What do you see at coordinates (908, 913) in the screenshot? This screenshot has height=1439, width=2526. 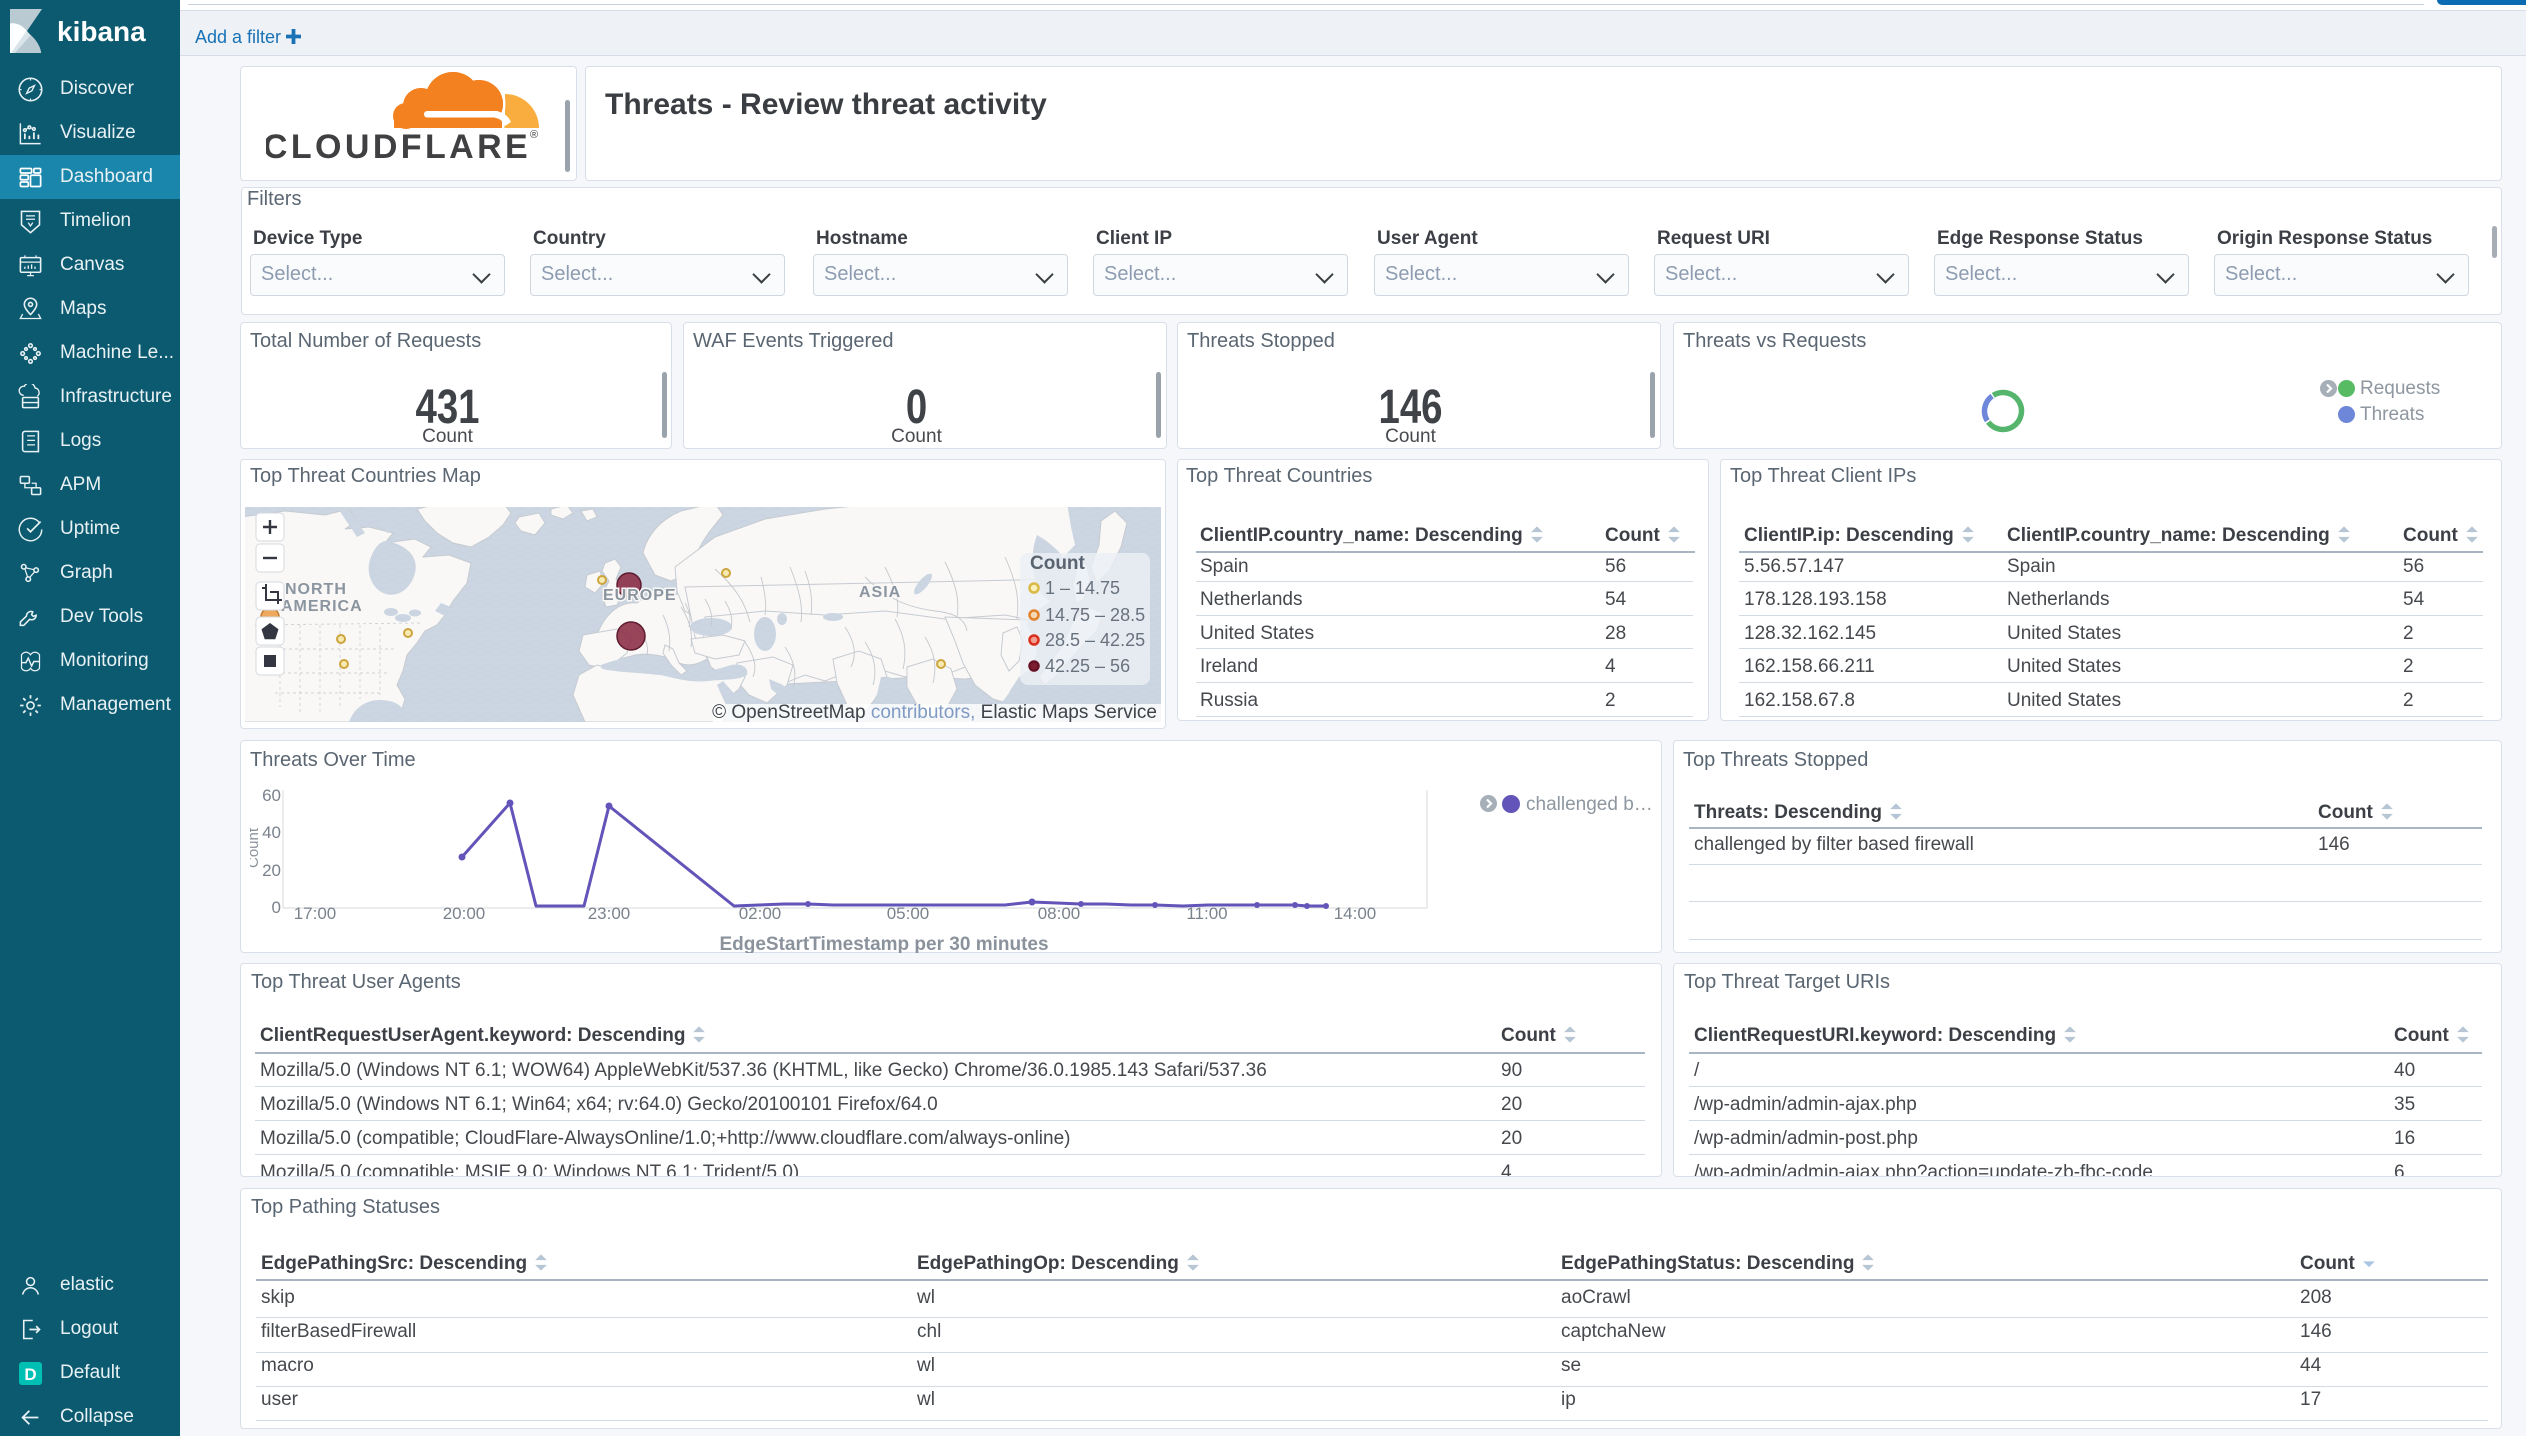 I see `svg-text: 05:00` at bounding box center [908, 913].